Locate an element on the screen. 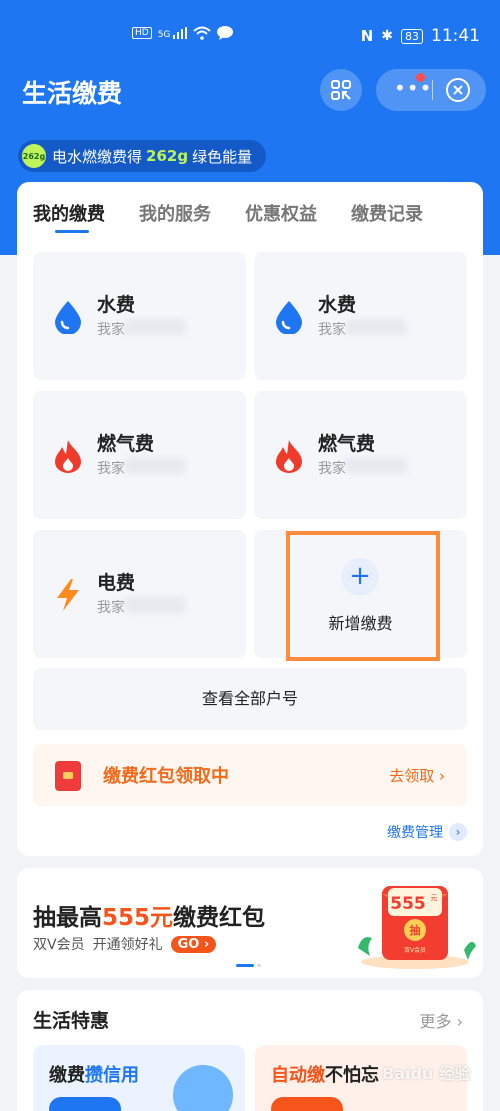 The width and height of the screenshot is (500, 1111). svg-text: 元 is located at coordinates (434, 898).